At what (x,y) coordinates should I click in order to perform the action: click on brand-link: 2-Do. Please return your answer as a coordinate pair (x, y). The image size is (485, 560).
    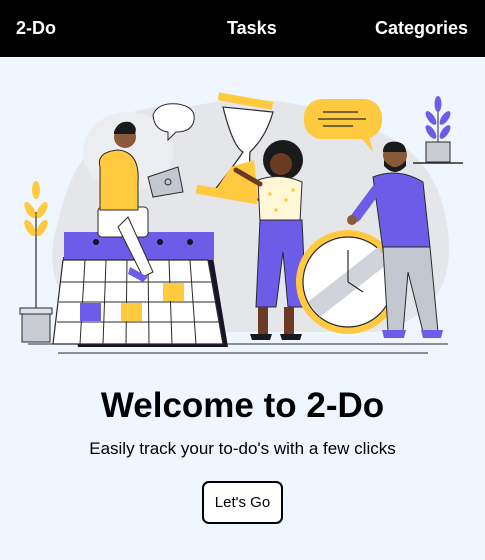
    Looking at the image, I should click on (36, 28).